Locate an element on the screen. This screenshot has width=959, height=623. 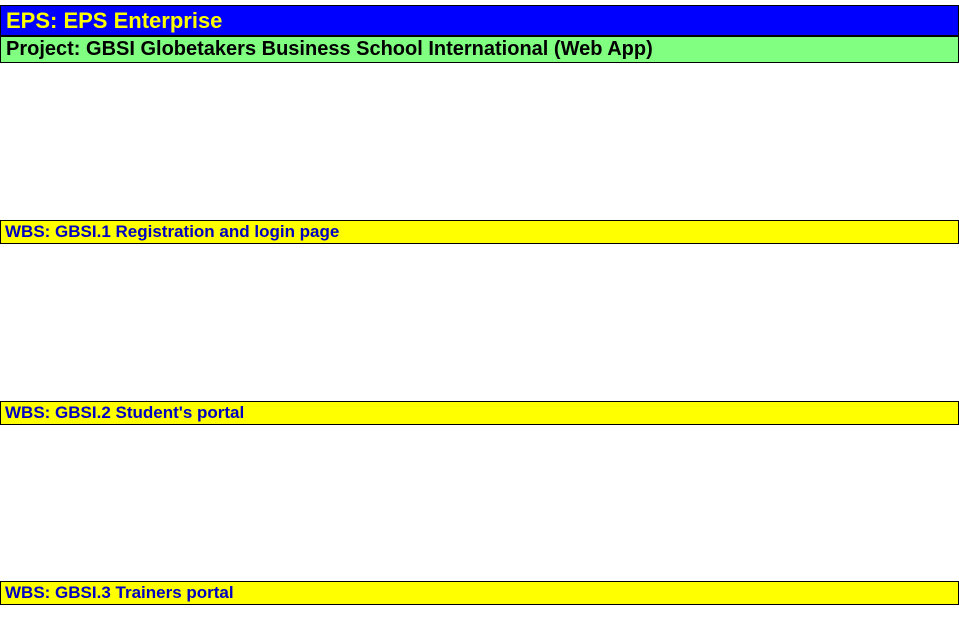
wbs-row-students-portal: WBS: GBSI.2 Student's portal is located at coordinates (479, 413).